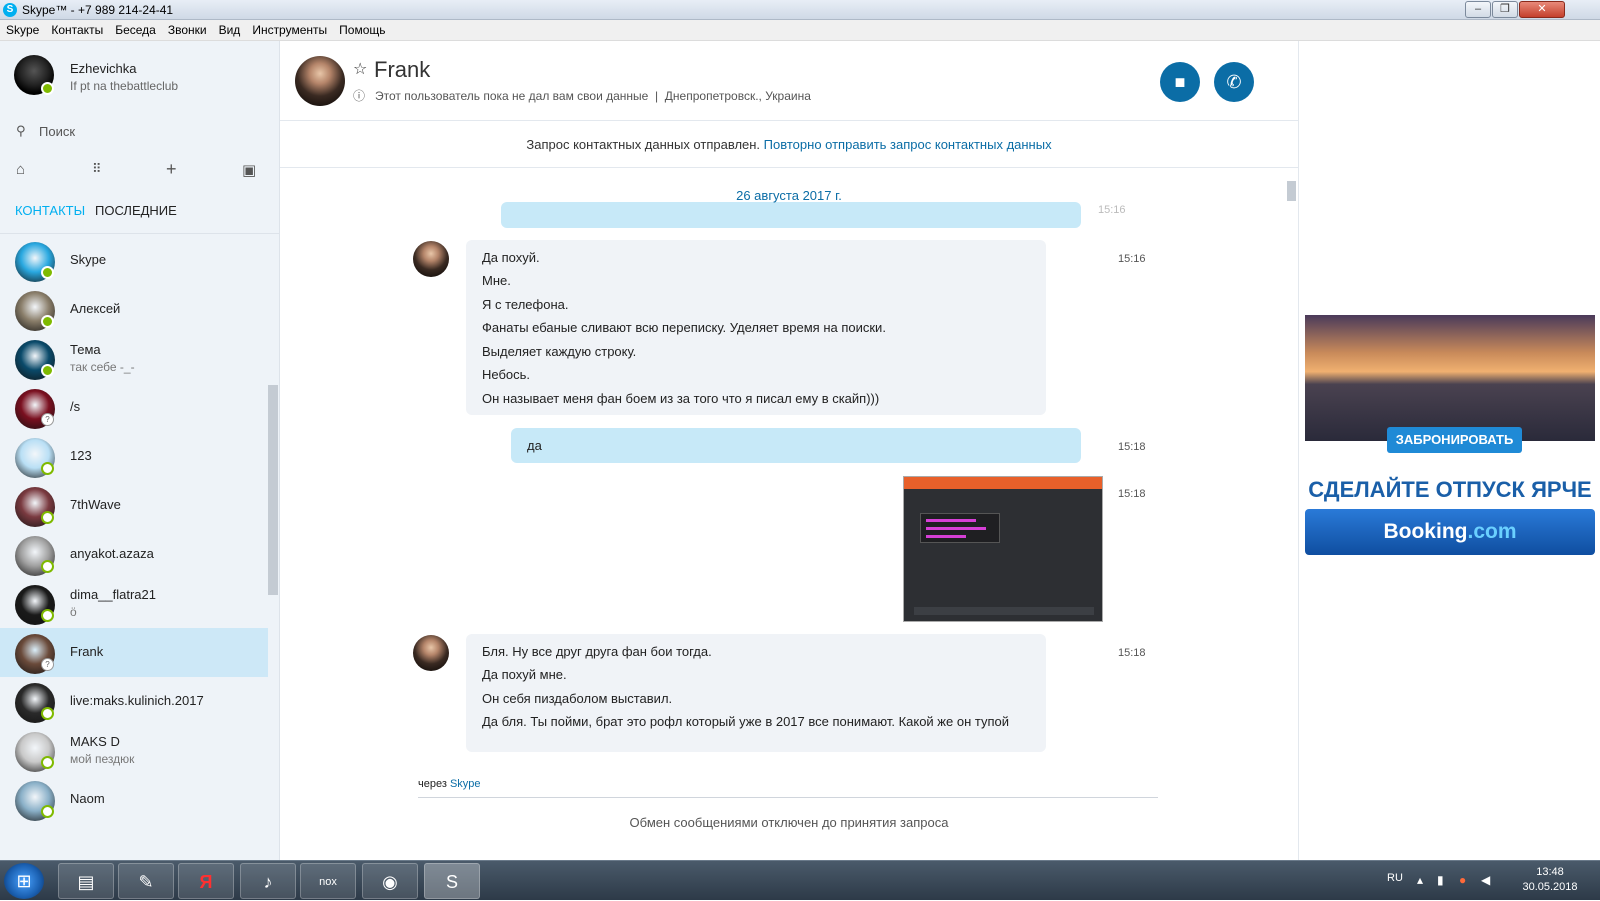 The height and width of the screenshot is (901, 1600). I want to click on menu-skype: Skype, so click(22, 30).